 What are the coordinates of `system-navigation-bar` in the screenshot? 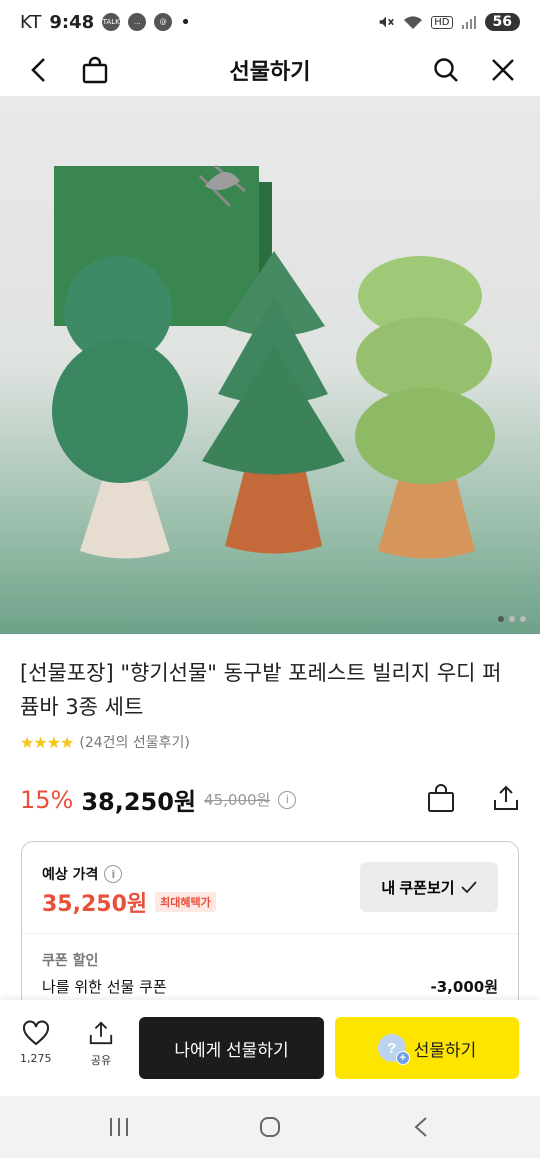 It's located at (270, 1127).